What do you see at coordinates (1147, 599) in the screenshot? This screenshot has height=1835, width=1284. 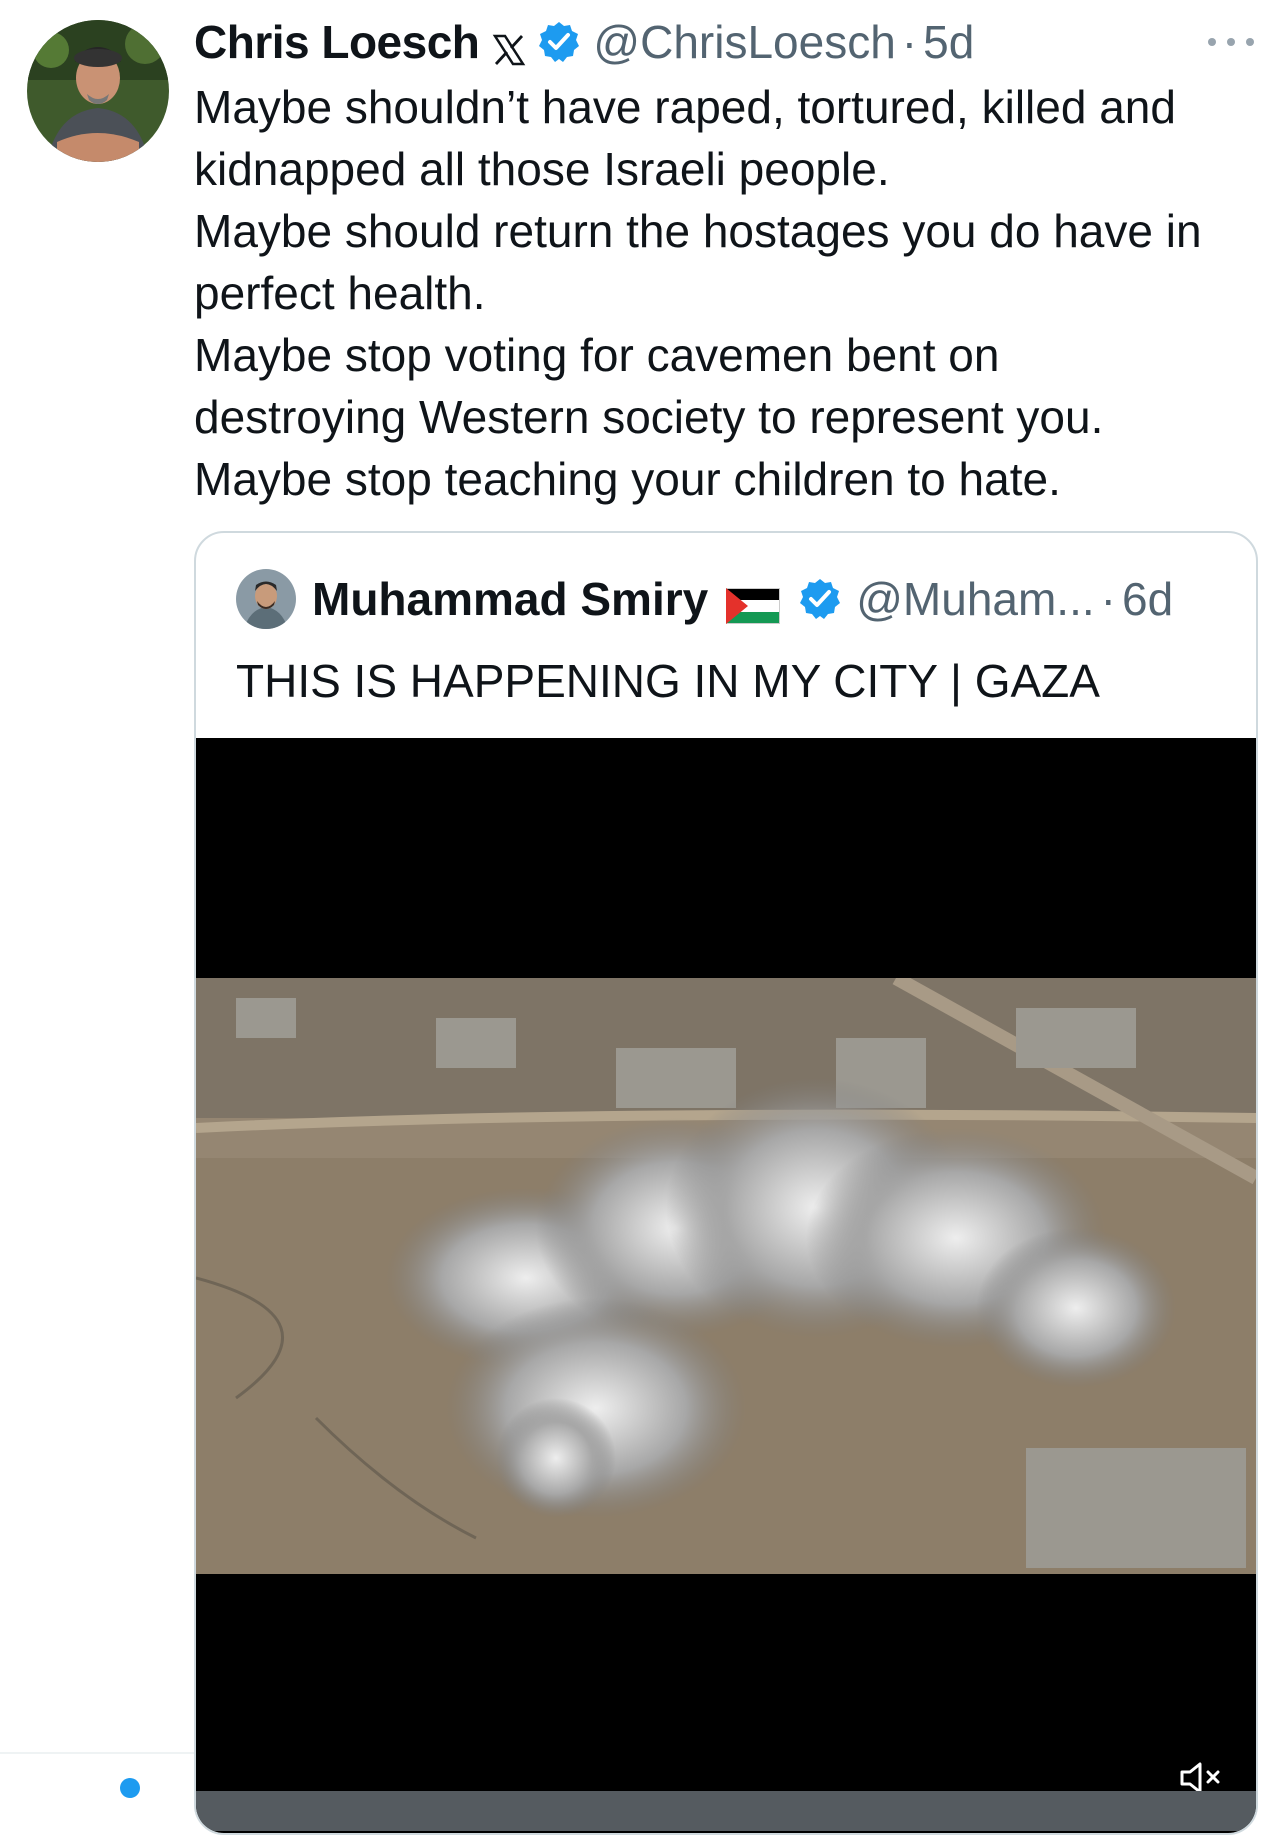 I see `quoted-tweet-time: 6d` at bounding box center [1147, 599].